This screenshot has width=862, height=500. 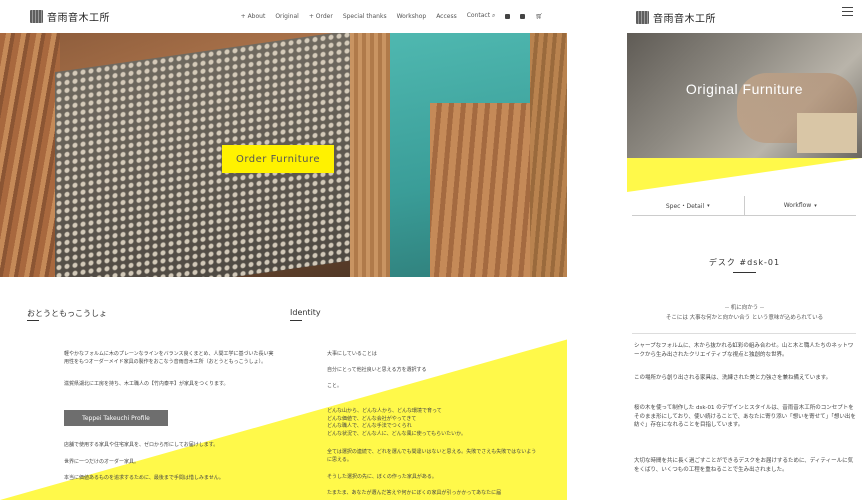 I want to click on product-quote: そこには 大事な何かと向かい合う という意味が込められている, so click(x=744, y=318).